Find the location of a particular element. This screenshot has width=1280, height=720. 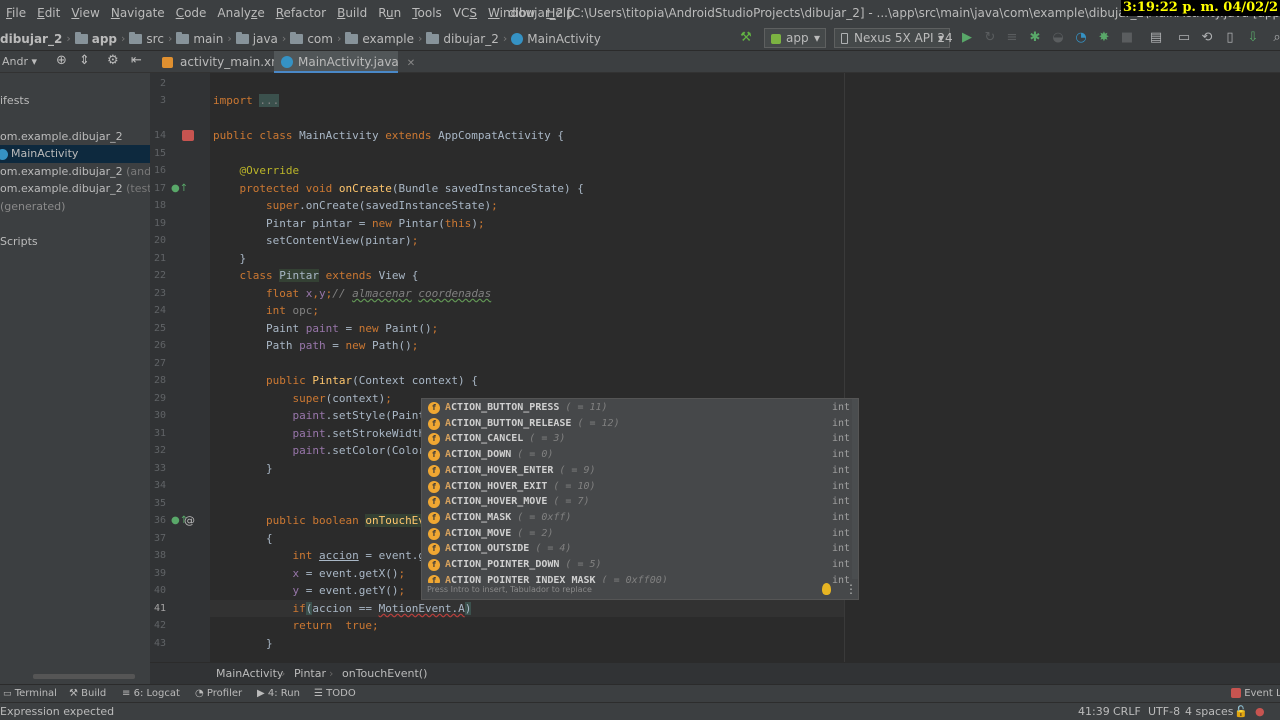

tab-logcat: ≡ 6: Logcat is located at coordinates (151, 694).